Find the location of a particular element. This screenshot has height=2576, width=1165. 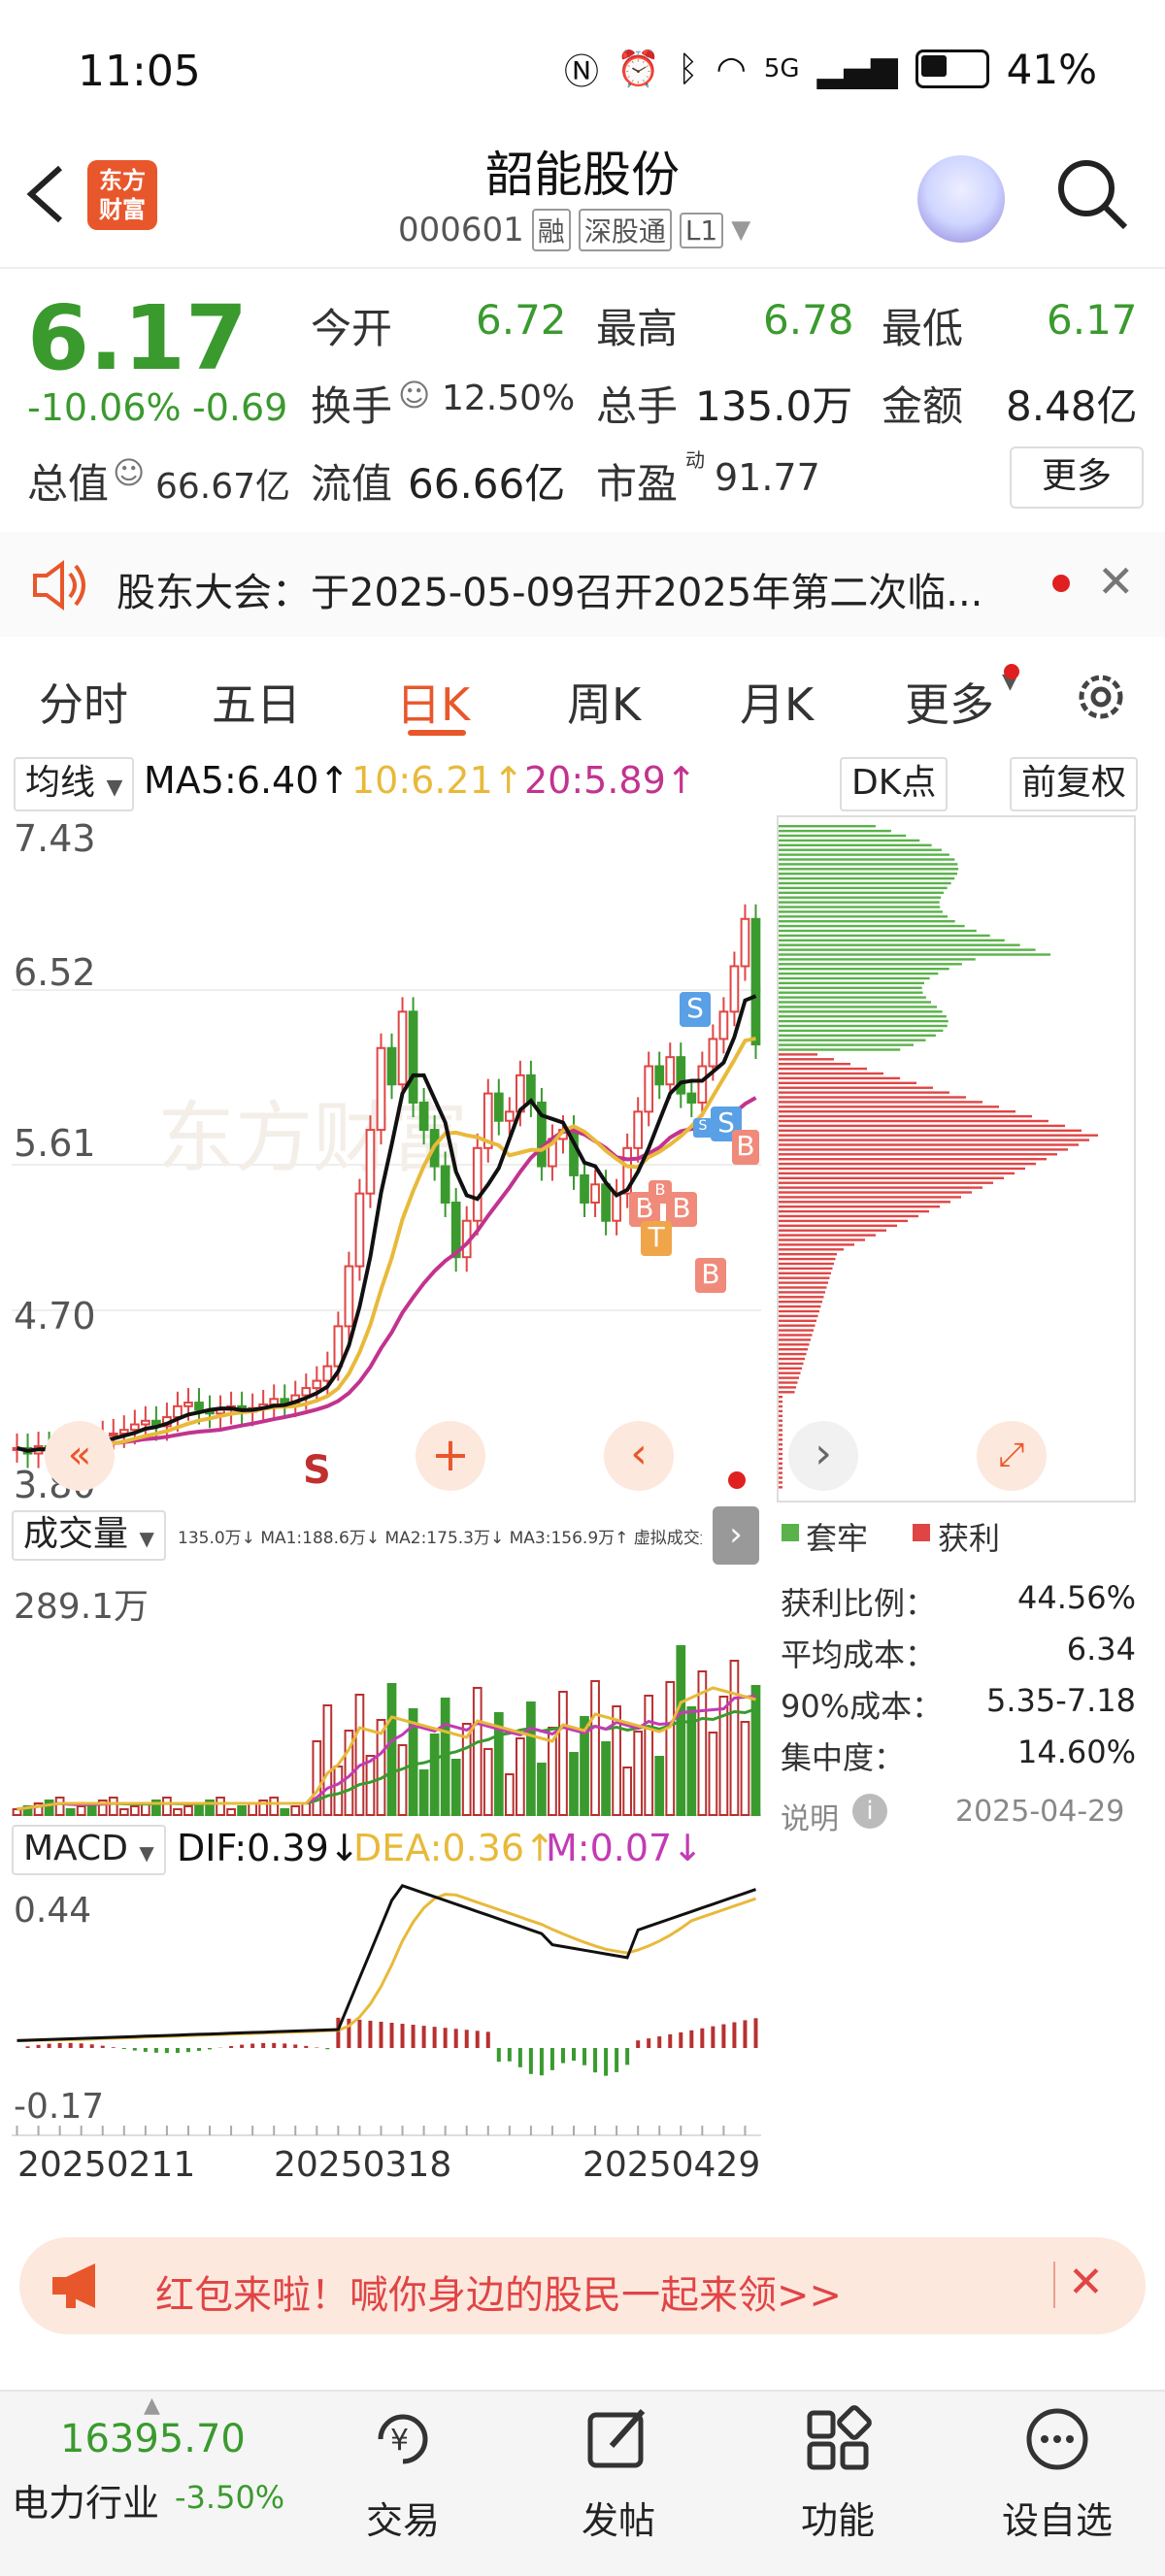

search-button is located at coordinates (1092, 194).